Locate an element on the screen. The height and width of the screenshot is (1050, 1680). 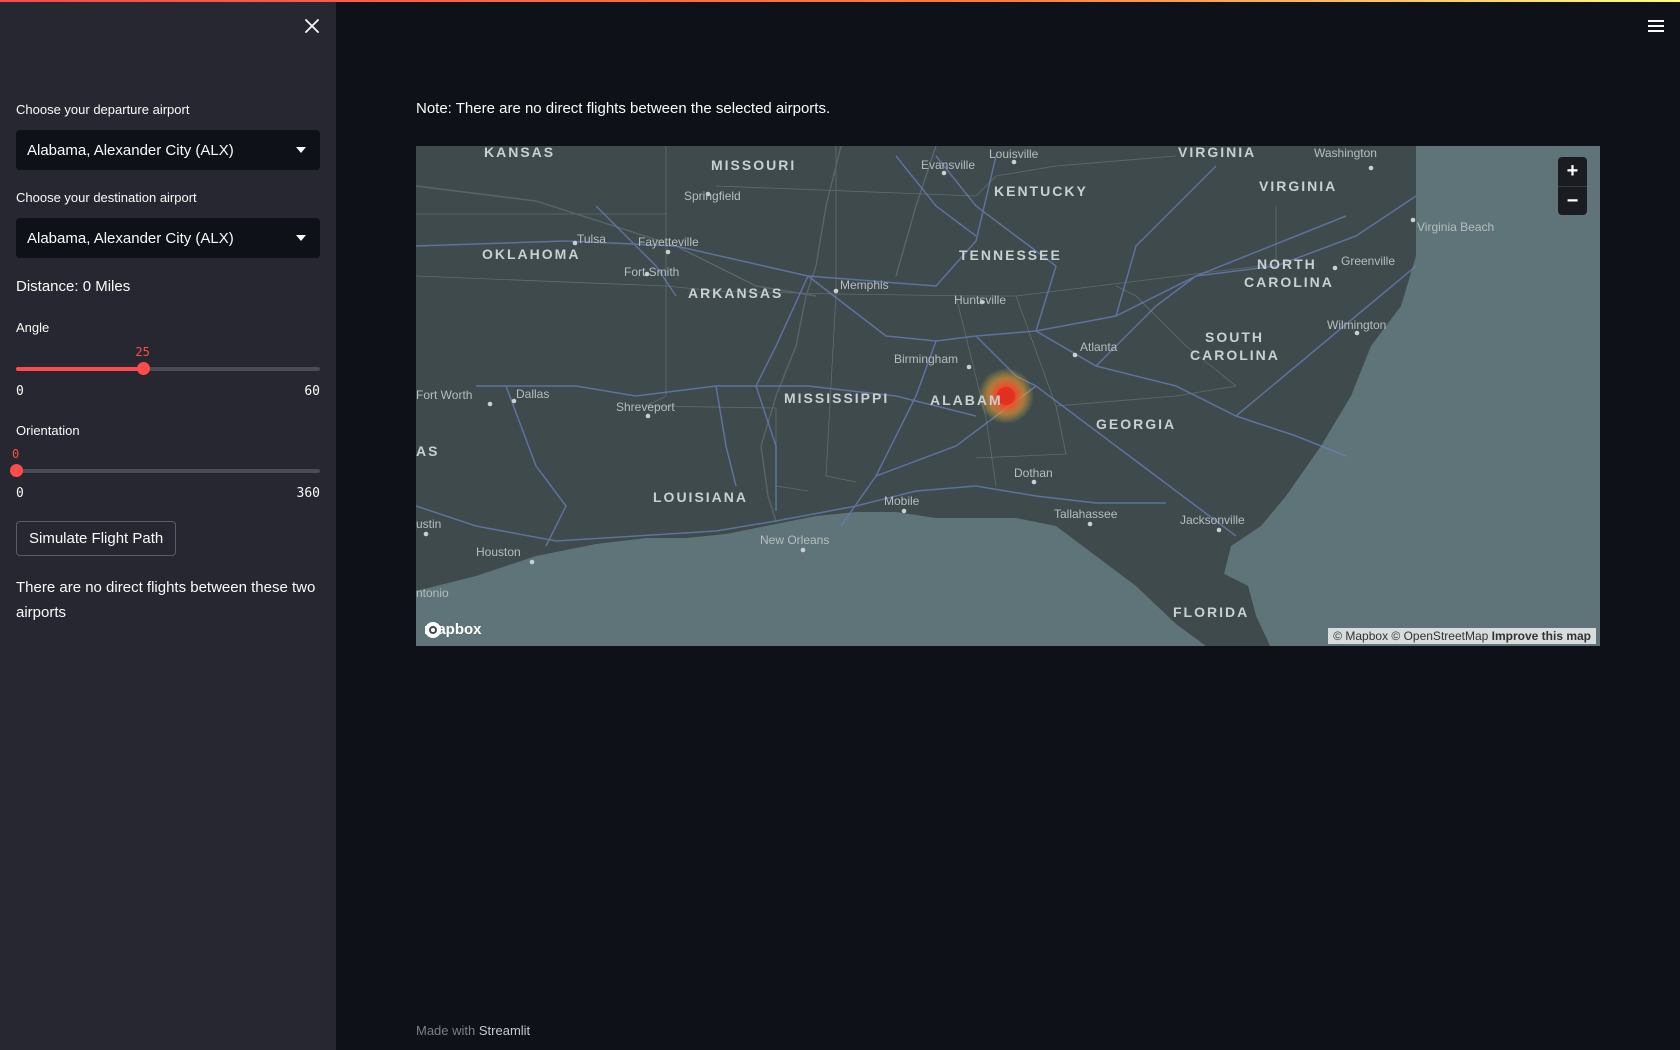
city-label: Birmingham is located at coordinates (926, 359).